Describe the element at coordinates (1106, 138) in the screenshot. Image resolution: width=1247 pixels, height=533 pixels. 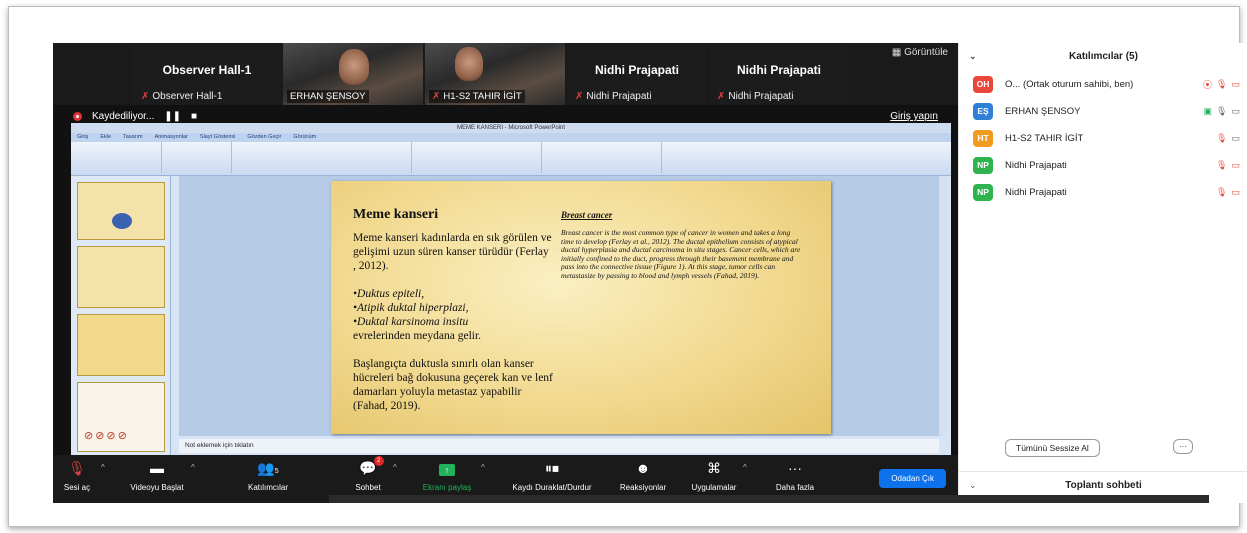
I see `participant-row: HT H1-S2 TAHIR İGİT 🎙 ▭` at that location.